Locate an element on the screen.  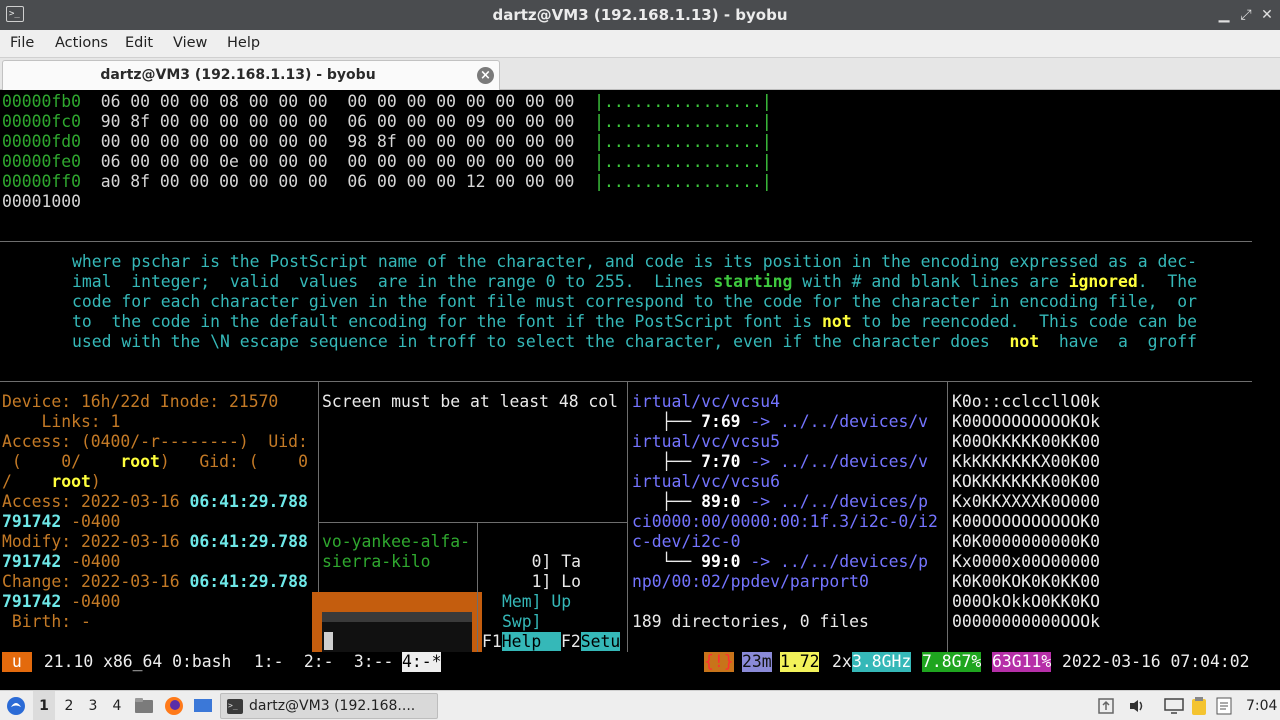
status-load: 1.72 is located at coordinates (800, 662).